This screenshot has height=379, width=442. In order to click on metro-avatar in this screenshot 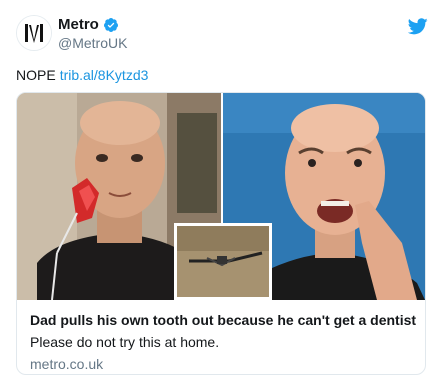, I will do `click(34, 33)`.